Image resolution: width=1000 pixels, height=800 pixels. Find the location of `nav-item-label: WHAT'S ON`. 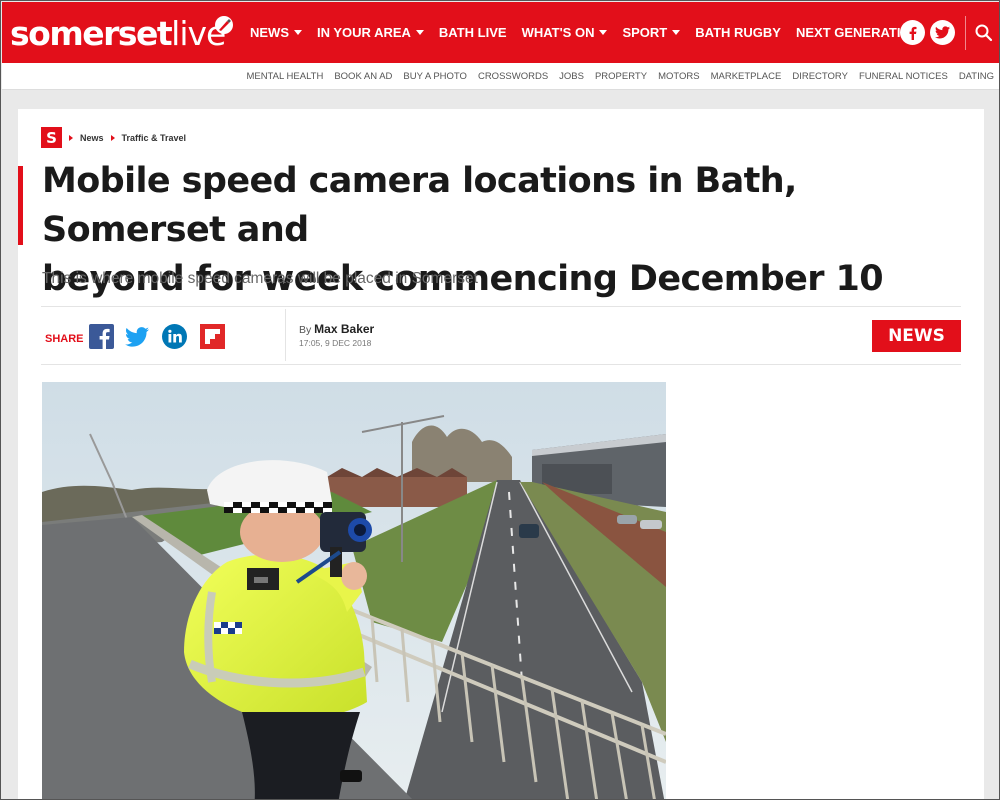

nav-item-label: WHAT'S ON is located at coordinates (558, 32).